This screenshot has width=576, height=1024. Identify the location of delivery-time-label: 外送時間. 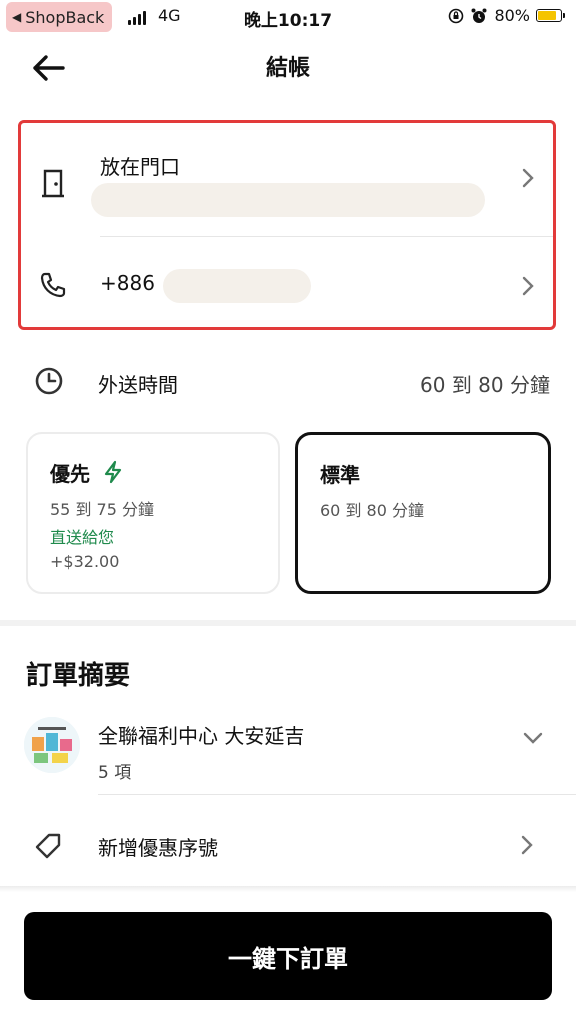
(138, 385).